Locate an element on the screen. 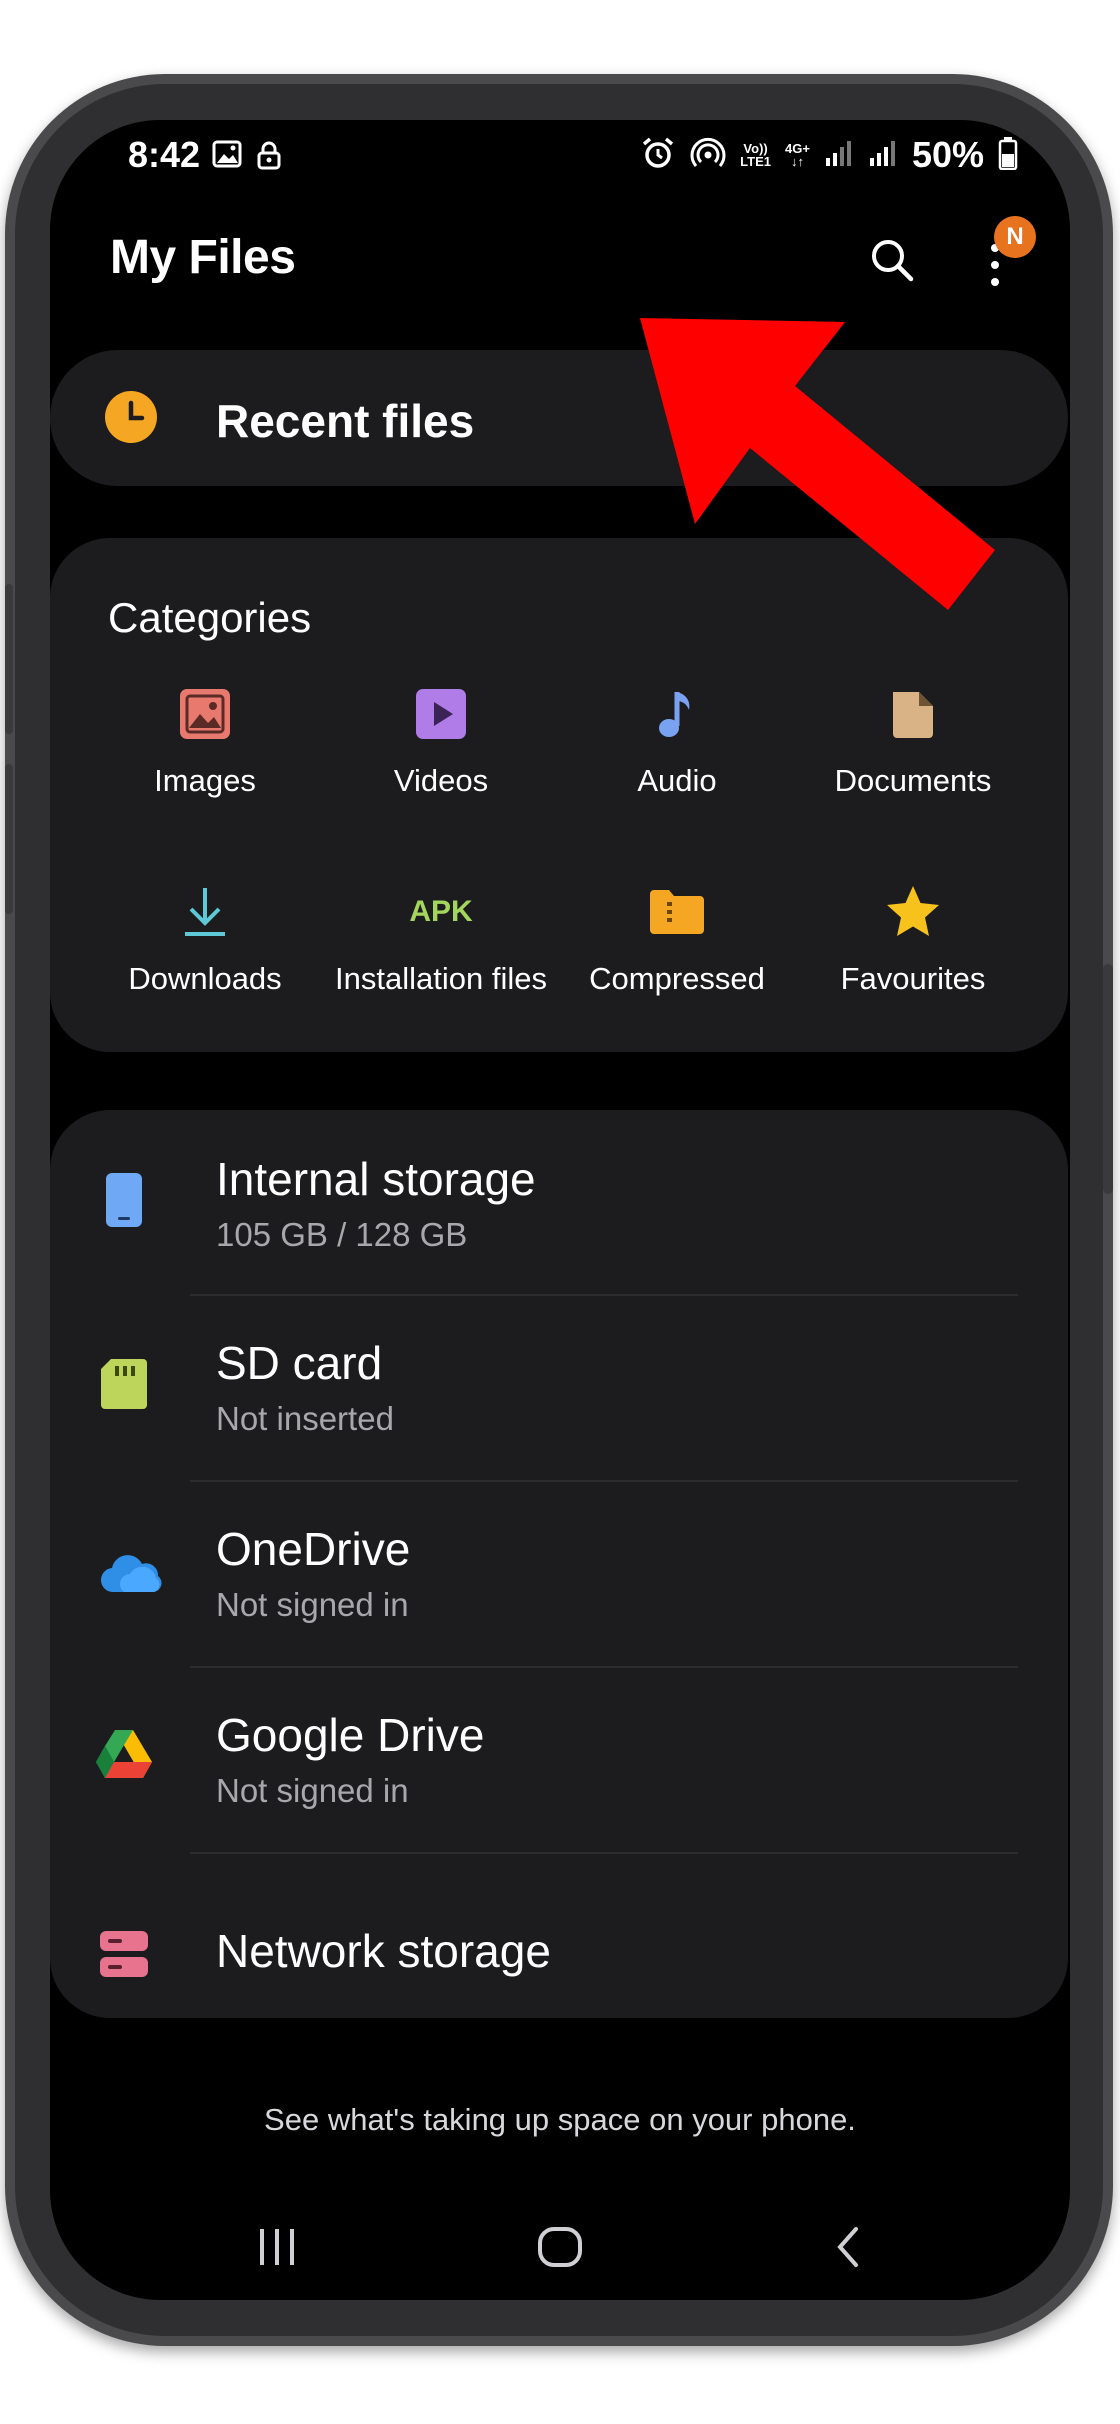 This screenshot has width=1120, height=2424. volume-down-button is located at coordinates (9, 839).